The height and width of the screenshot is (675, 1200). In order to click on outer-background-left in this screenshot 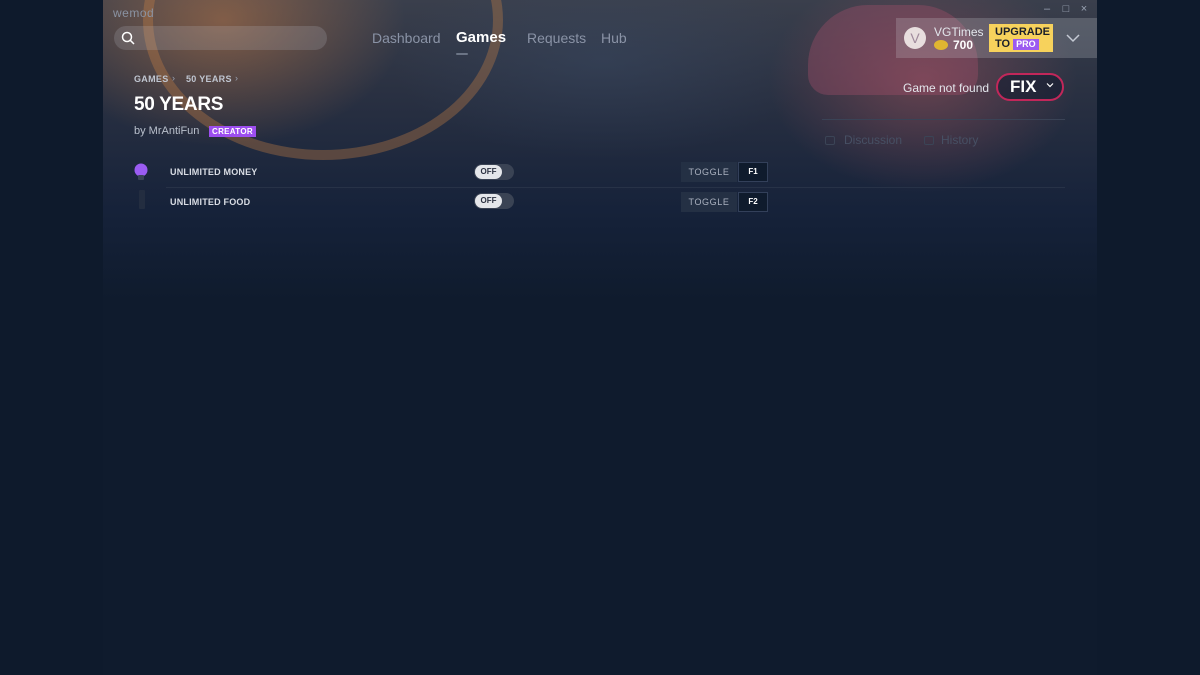, I will do `click(51, 337)`.